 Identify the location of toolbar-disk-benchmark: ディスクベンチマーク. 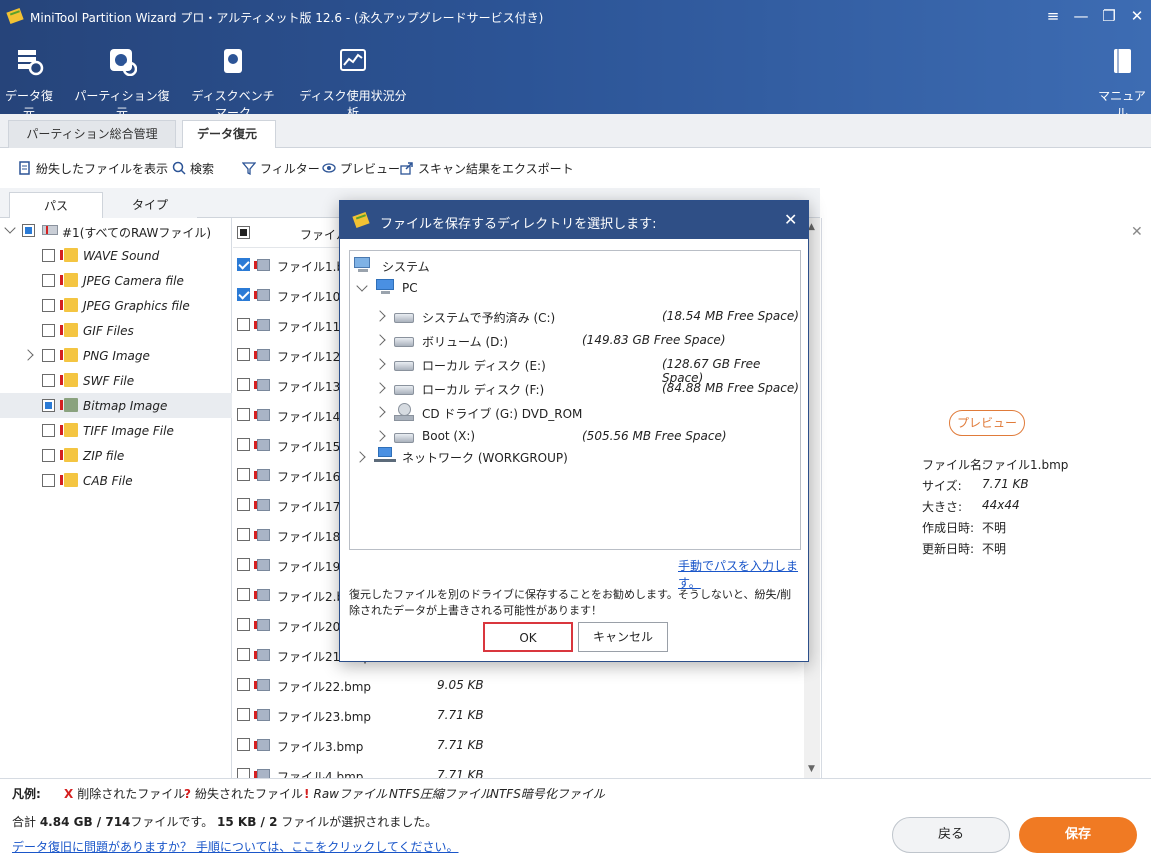
(233, 83).